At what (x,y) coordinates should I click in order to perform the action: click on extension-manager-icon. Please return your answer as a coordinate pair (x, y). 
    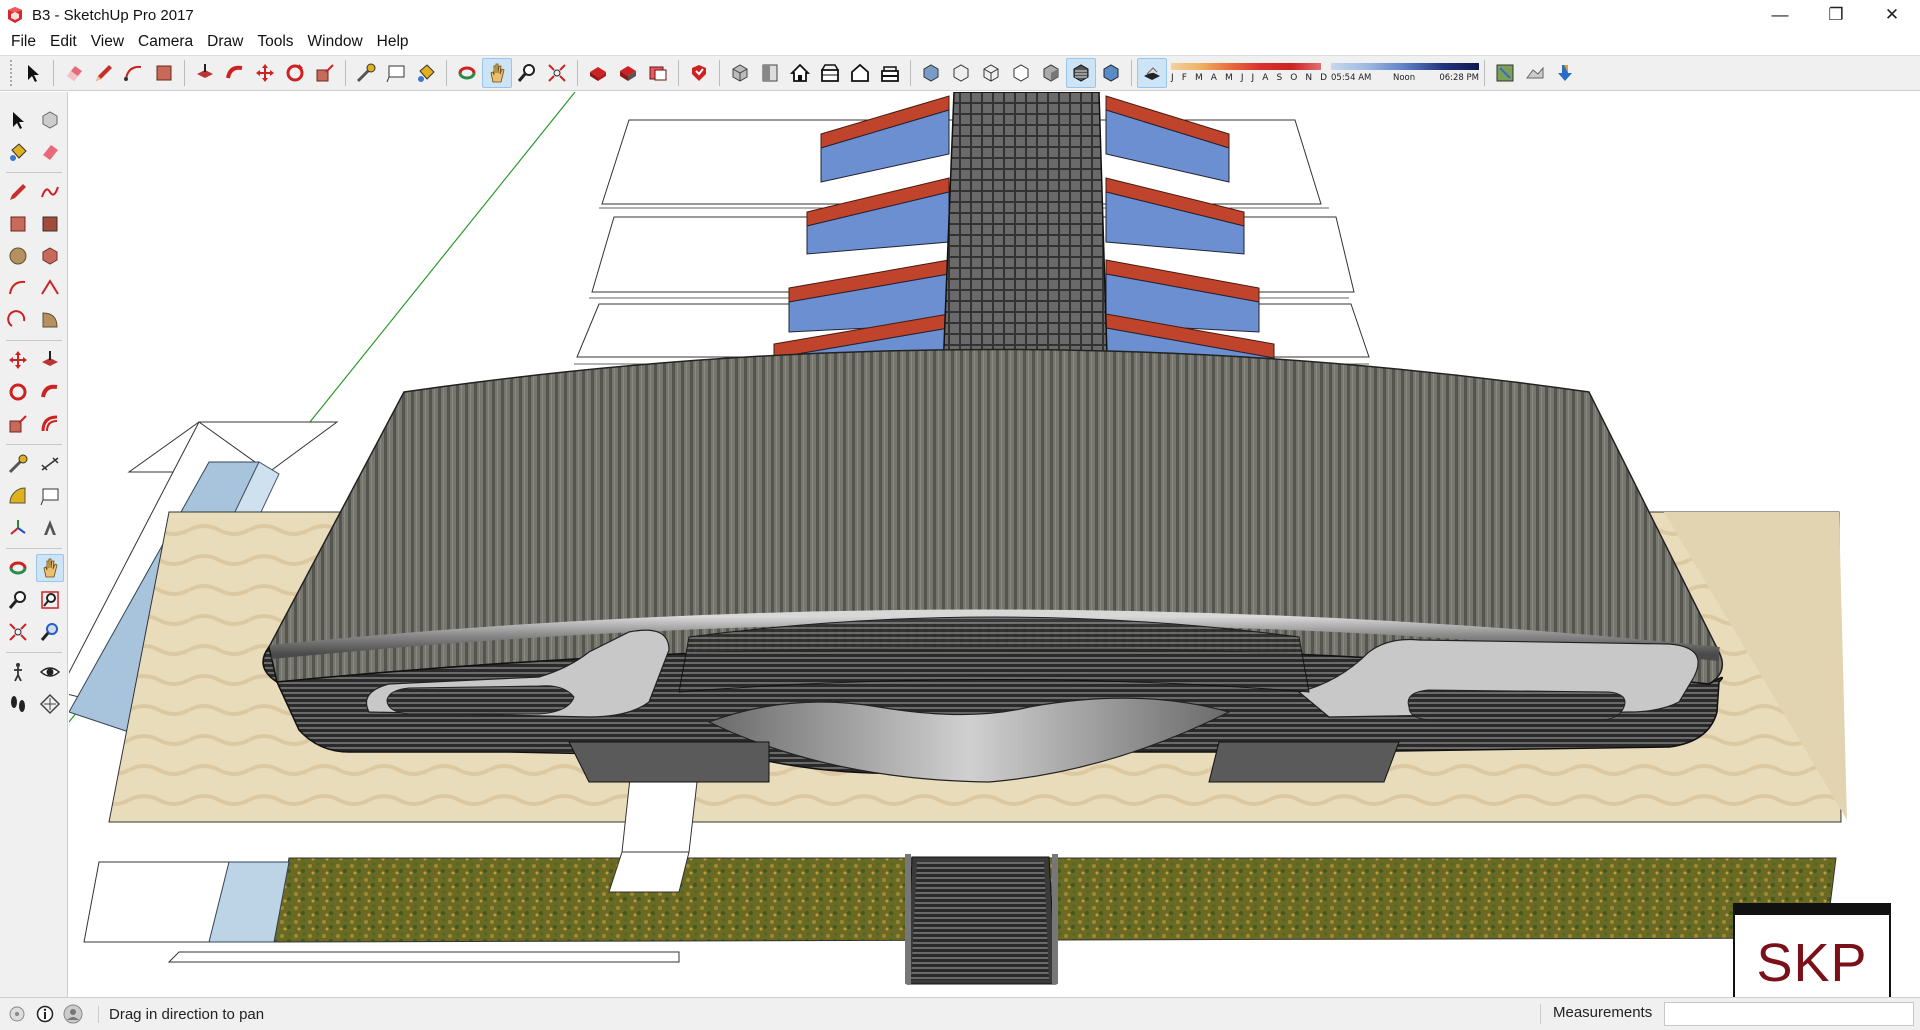
    Looking at the image, I should click on (699, 73).